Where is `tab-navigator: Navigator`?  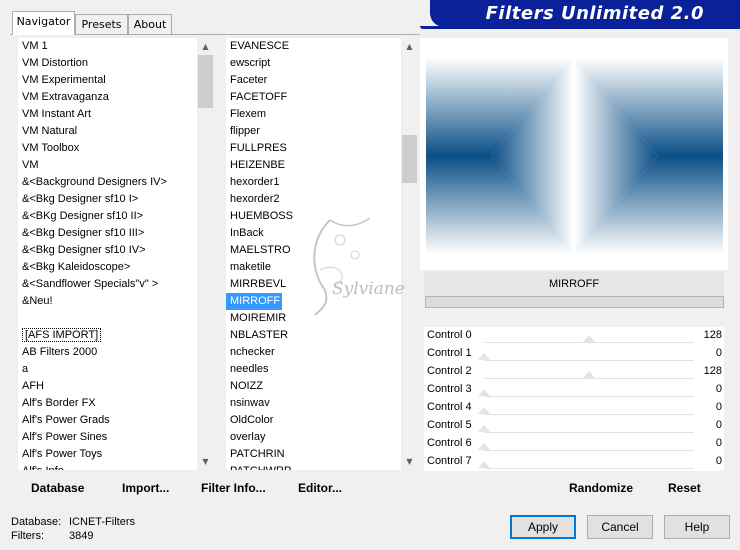 tab-navigator: Navigator is located at coordinates (43, 23).